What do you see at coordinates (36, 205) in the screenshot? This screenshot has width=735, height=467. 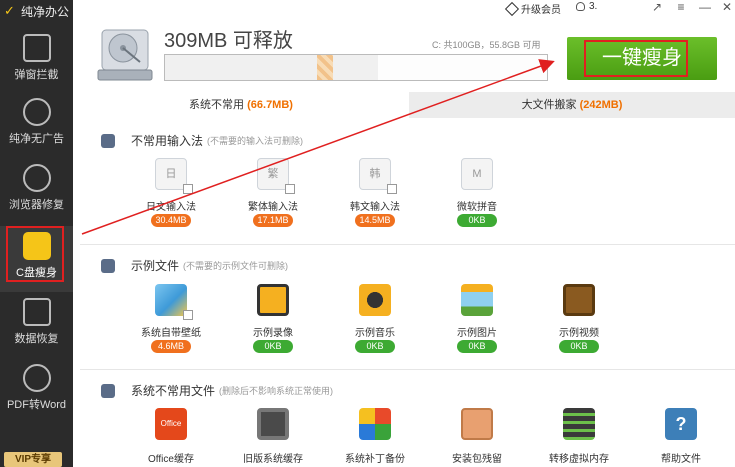 I see `sidebar-item-label: 浏览器修复` at bounding box center [36, 205].